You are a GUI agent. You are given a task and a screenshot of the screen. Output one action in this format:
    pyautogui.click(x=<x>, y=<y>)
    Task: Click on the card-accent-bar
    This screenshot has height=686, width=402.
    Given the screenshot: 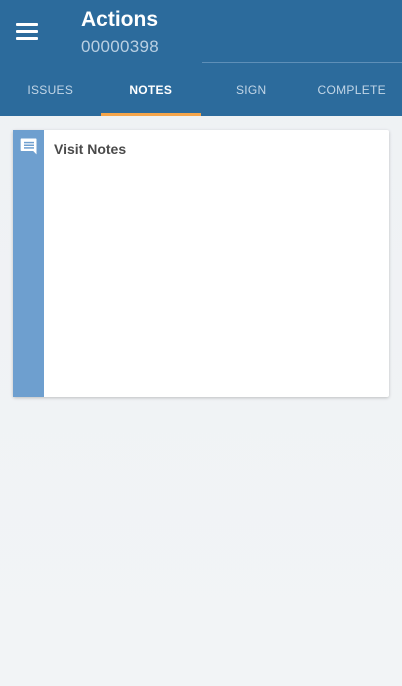 What is the action you would take?
    pyautogui.click(x=28, y=263)
    